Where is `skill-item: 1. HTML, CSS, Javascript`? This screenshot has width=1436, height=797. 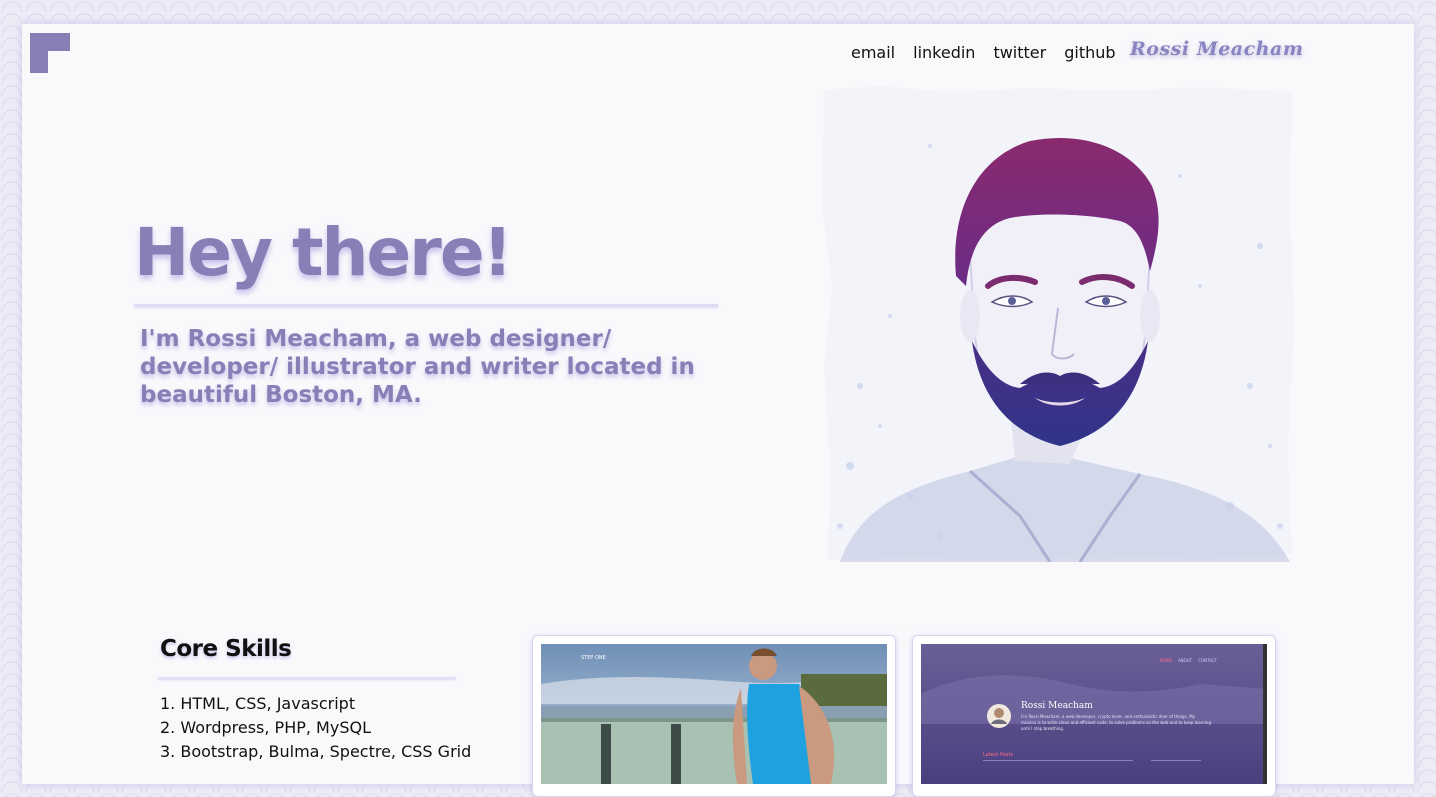 skill-item: 1. HTML, CSS, Javascript is located at coordinates (258, 703).